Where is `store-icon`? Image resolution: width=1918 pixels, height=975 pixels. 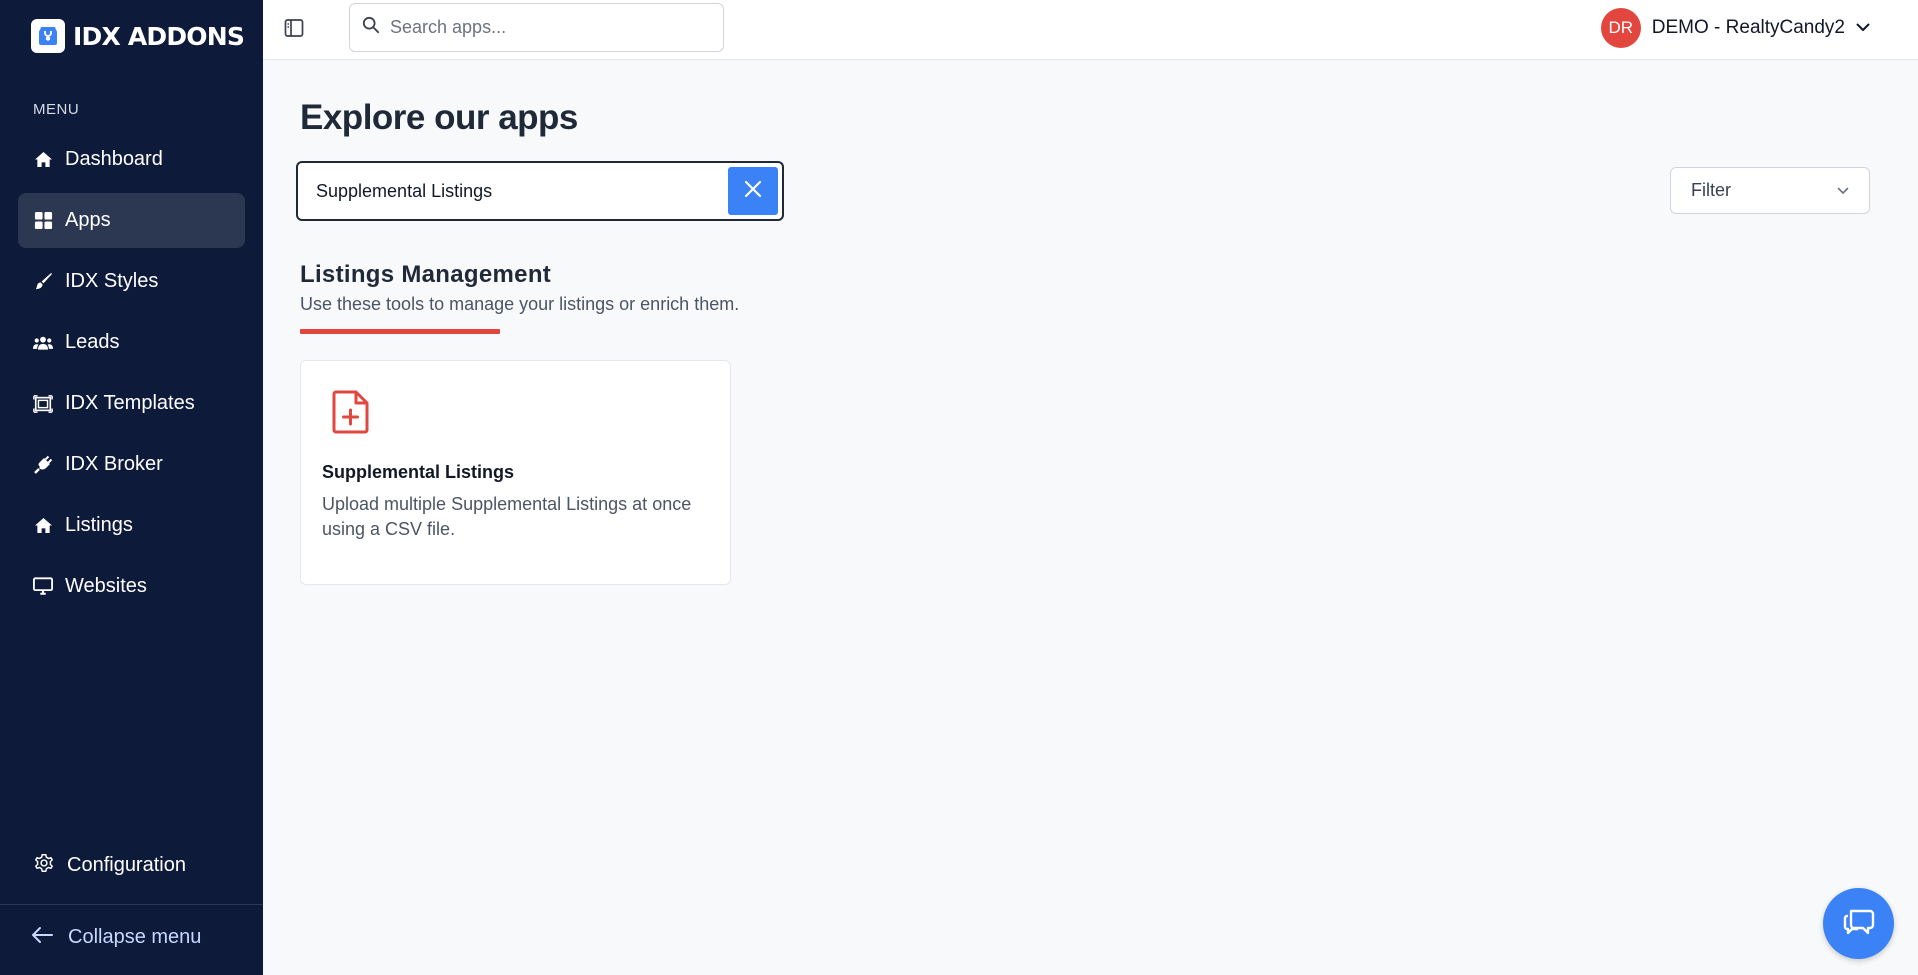 store-icon is located at coordinates (48, 36).